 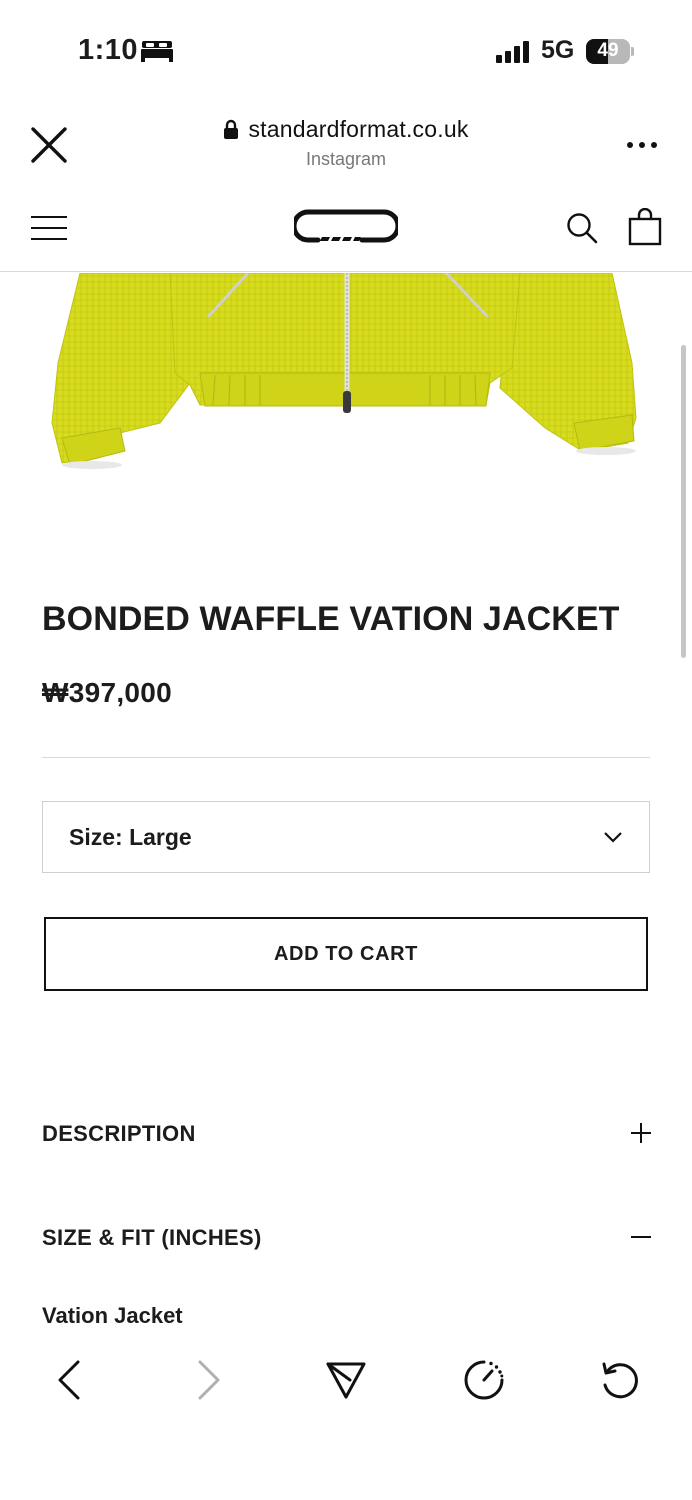 I want to click on forward-icon, so click(x=208, y=1380).